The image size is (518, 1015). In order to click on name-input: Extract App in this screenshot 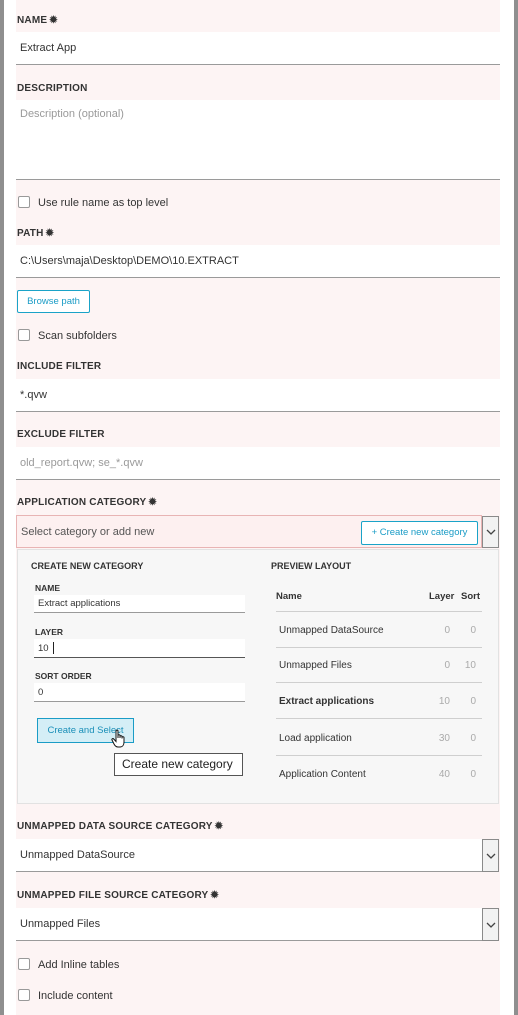, I will do `click(258, 48)`.